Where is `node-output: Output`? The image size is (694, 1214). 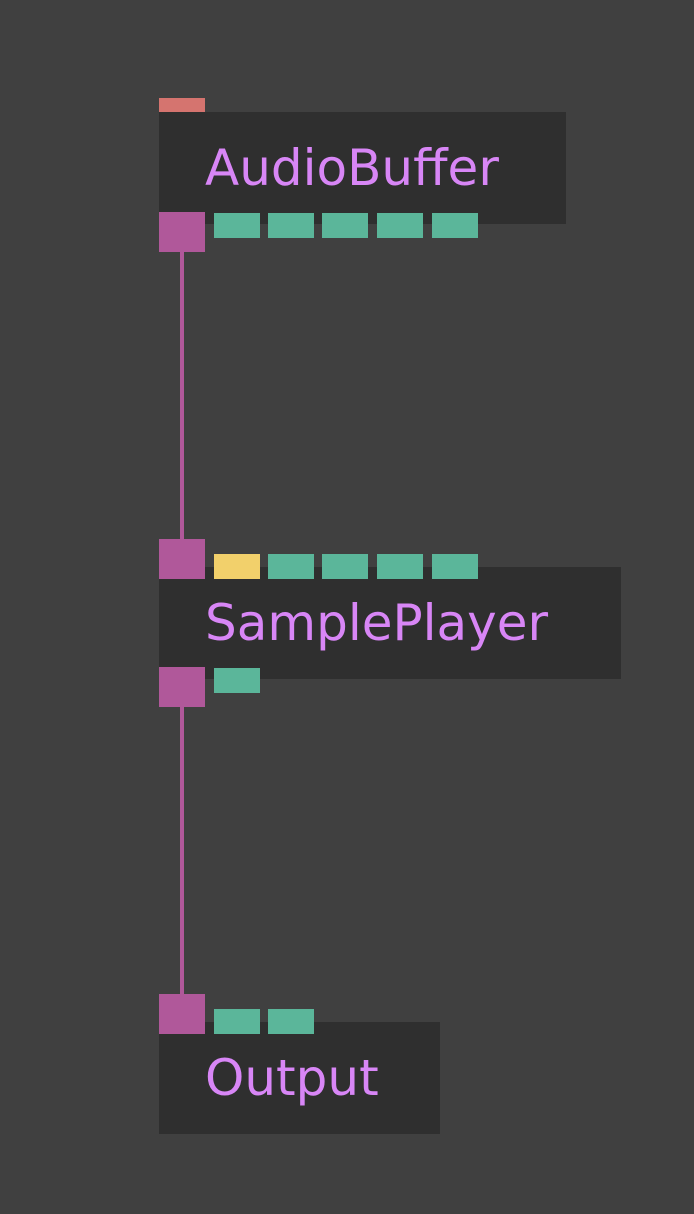 node-output: Output is located at coordinates (299, 1078).